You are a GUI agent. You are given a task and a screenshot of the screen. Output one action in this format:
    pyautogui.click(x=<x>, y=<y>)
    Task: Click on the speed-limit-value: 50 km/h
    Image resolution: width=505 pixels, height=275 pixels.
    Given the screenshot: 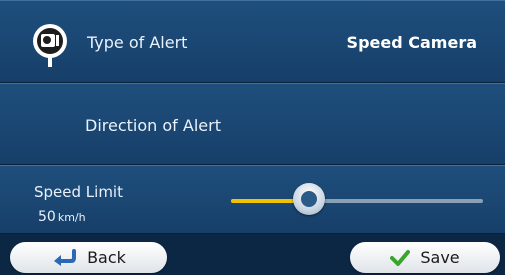 What is the action you would take?
    pyautogui.click(x=62, y=217)
    